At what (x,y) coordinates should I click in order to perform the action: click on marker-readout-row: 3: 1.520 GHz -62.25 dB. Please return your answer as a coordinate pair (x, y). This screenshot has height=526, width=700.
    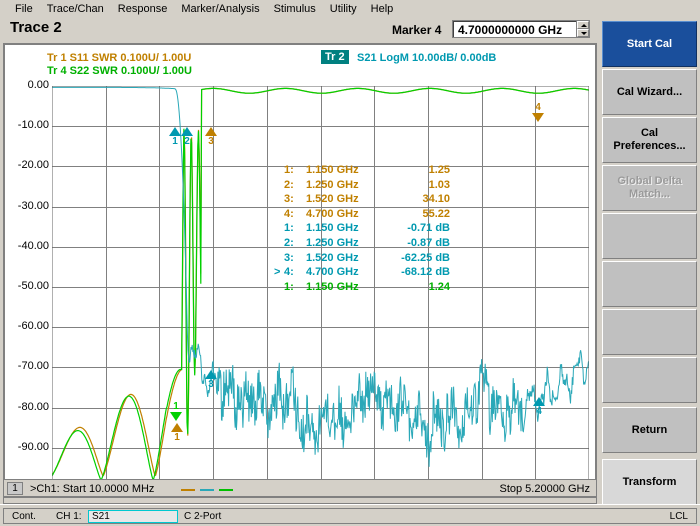
    Looking at the image, I should click on (367, 259).